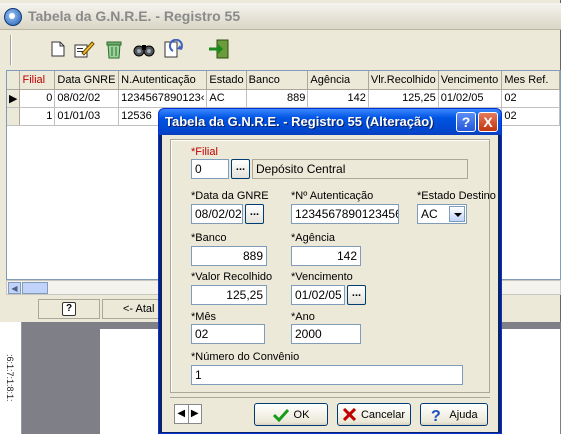  Describe the element at coordinates (11, 378) in the screenshot. I see `vertical-ruler: :6:1:7:1:8:1:` at that location.